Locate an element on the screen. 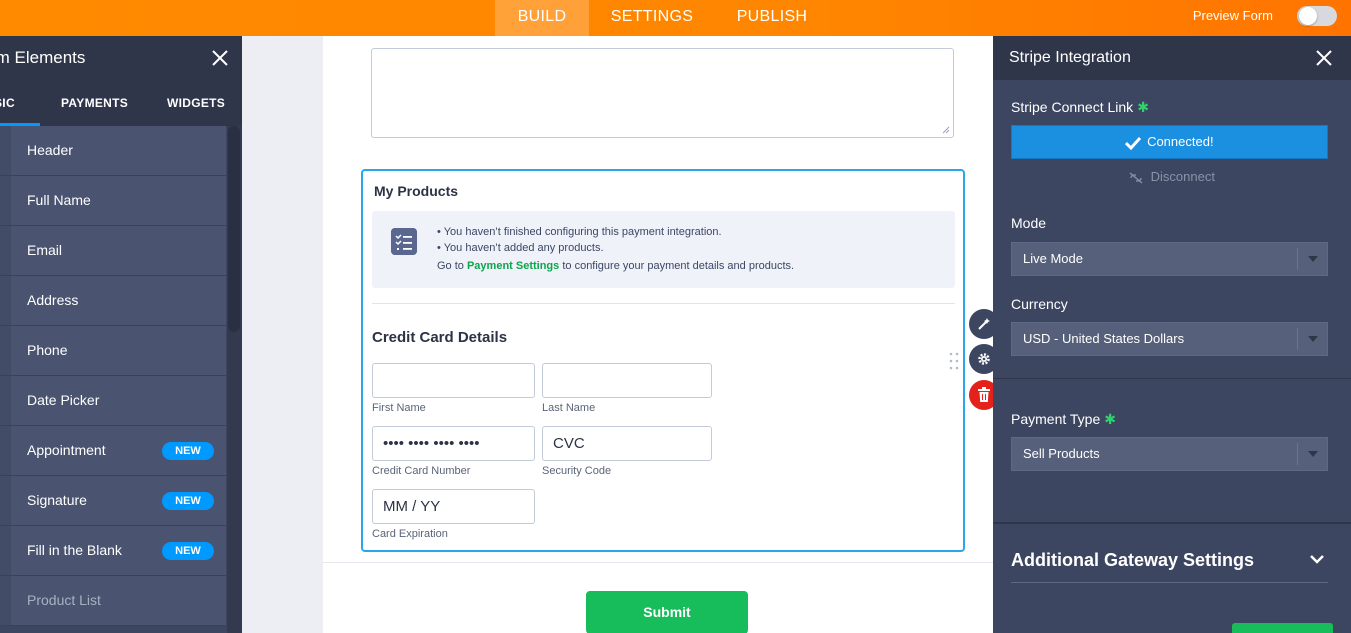  element-label: Full Name is located at coordinates (59, 200).